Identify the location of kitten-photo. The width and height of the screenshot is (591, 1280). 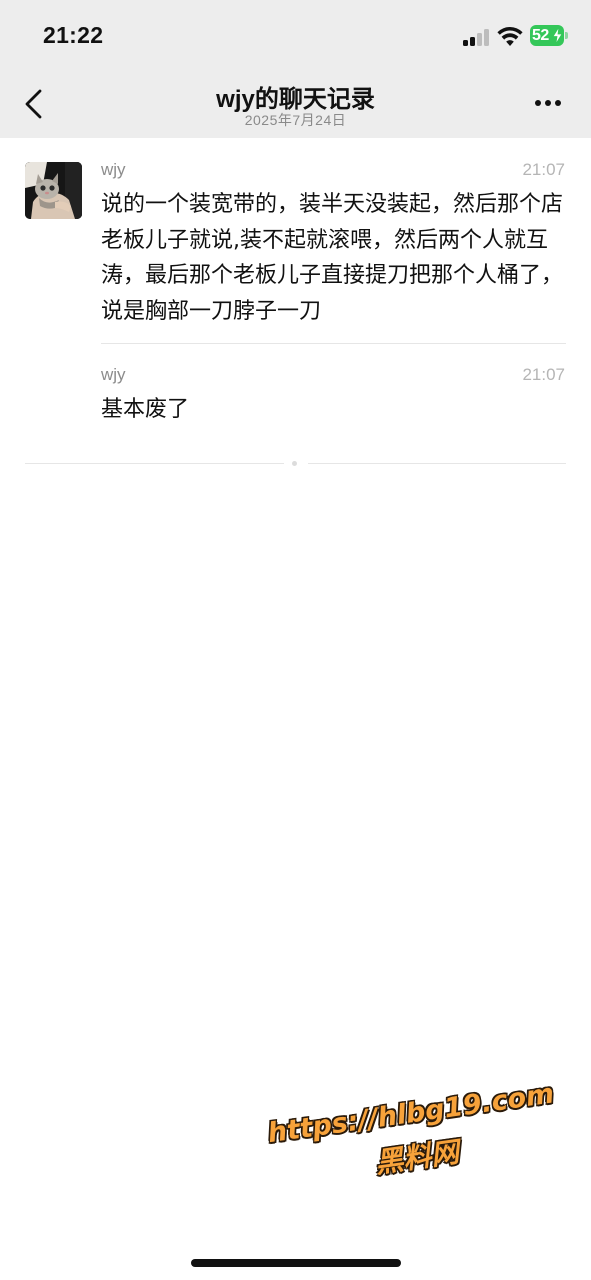
(53, 190).